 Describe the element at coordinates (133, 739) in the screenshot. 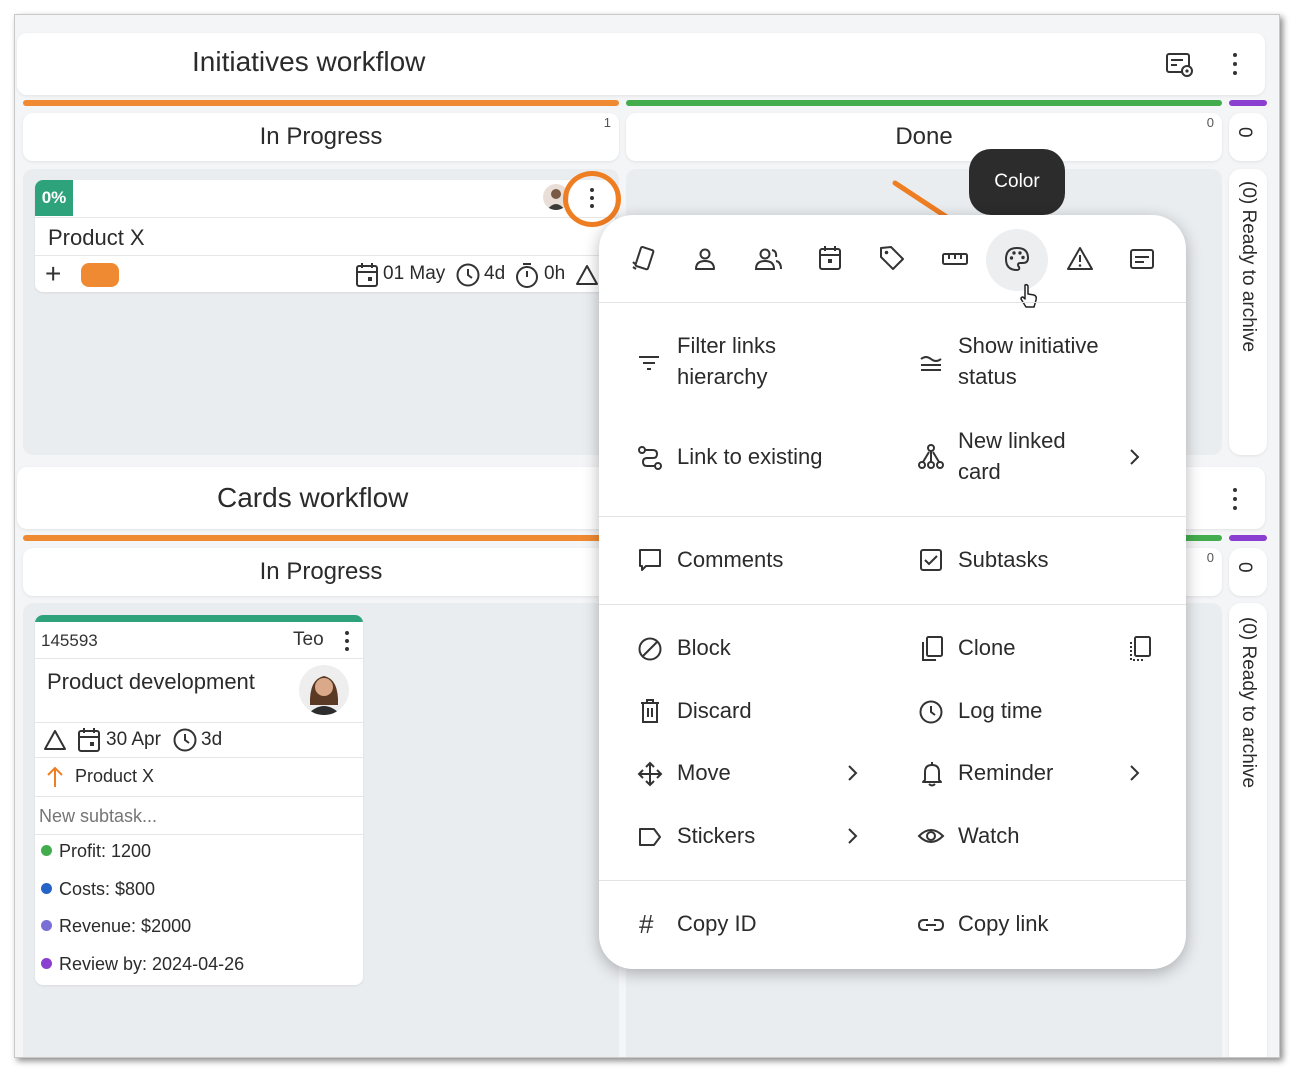

I see `due-date: 30 Apr` at that location.